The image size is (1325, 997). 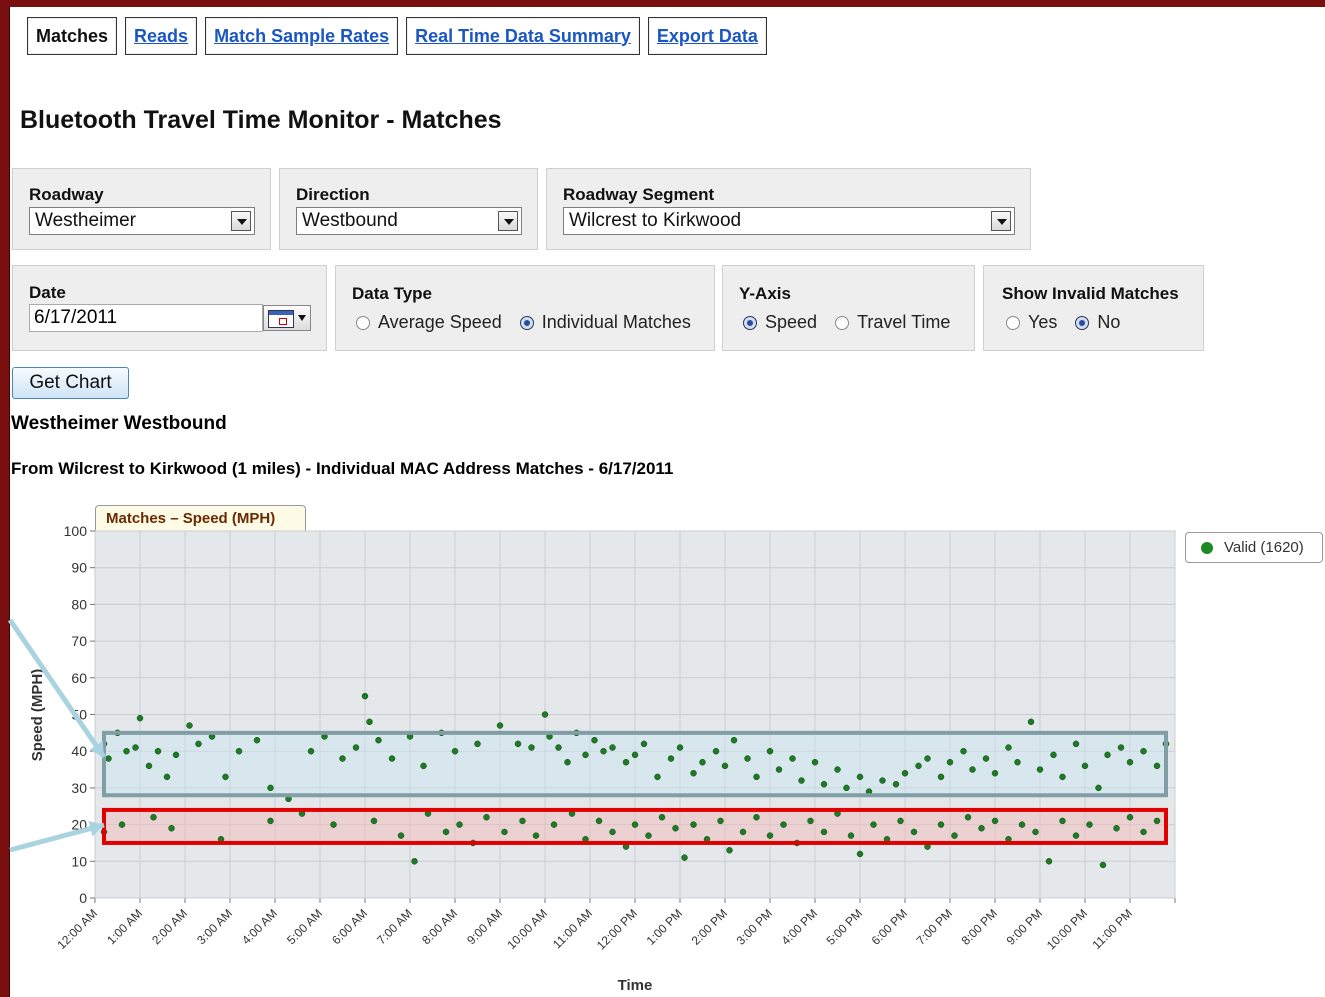 What do you see at coordinates (1067, 929) in the screenshot?
I see `x-tick-label: 10:00 PM` at bounding box center [1067, 929].